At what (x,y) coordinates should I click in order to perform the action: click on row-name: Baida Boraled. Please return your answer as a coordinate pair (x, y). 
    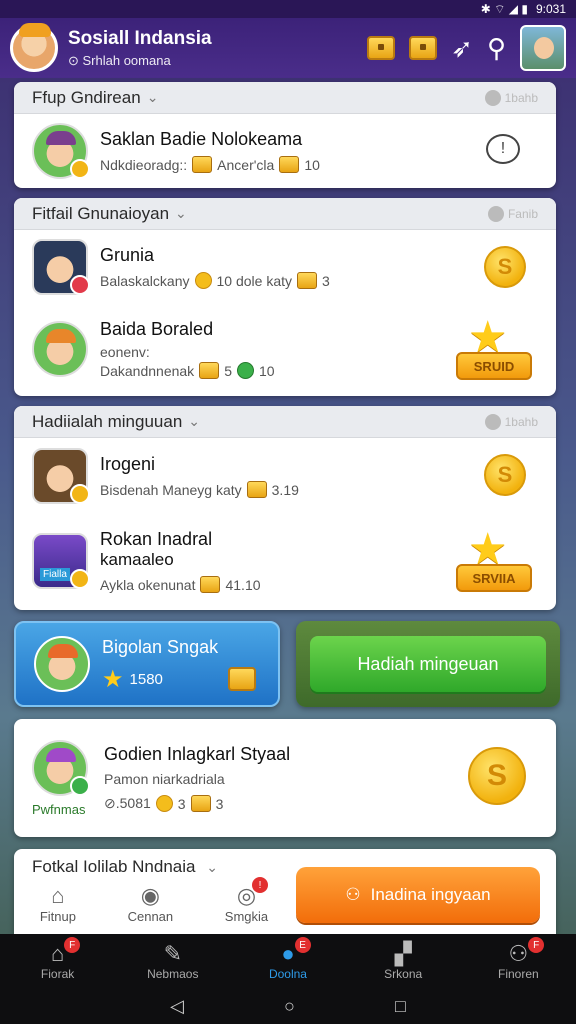
    Looking at the image, I should click on (157, 329).